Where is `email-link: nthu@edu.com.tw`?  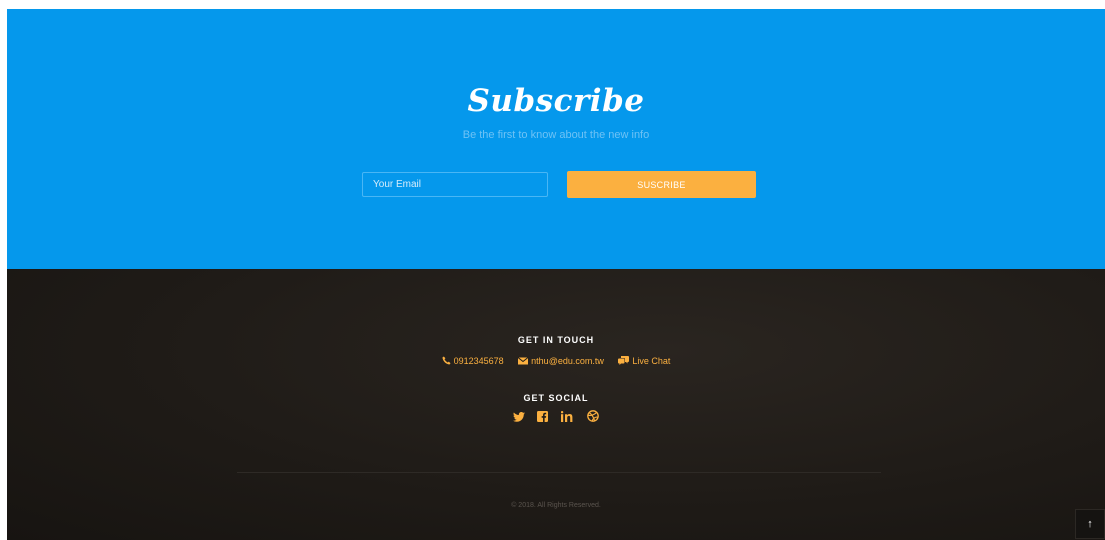
email-link: nthu@edu.com.tw is located at coordinates (561, 361).